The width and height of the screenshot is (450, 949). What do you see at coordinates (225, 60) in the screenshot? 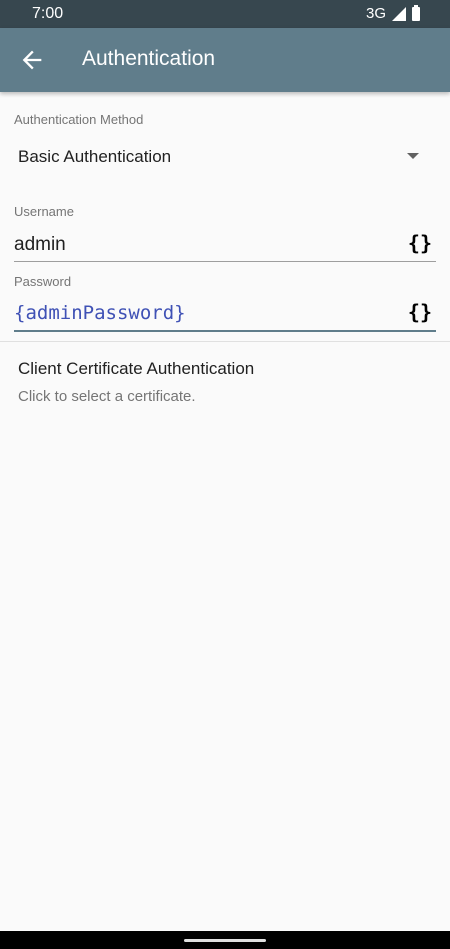
I see `app-bar: Authentication` at bounding box center [225, 60].